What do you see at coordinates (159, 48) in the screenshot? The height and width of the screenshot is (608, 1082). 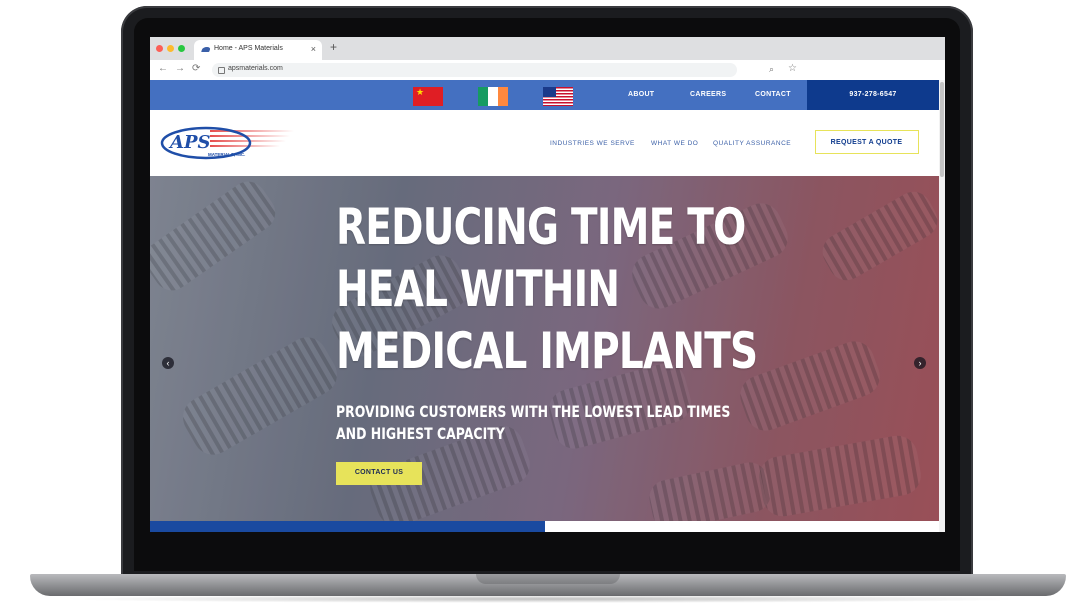 I see `close-window-icon` at bounding box center [159, 48].